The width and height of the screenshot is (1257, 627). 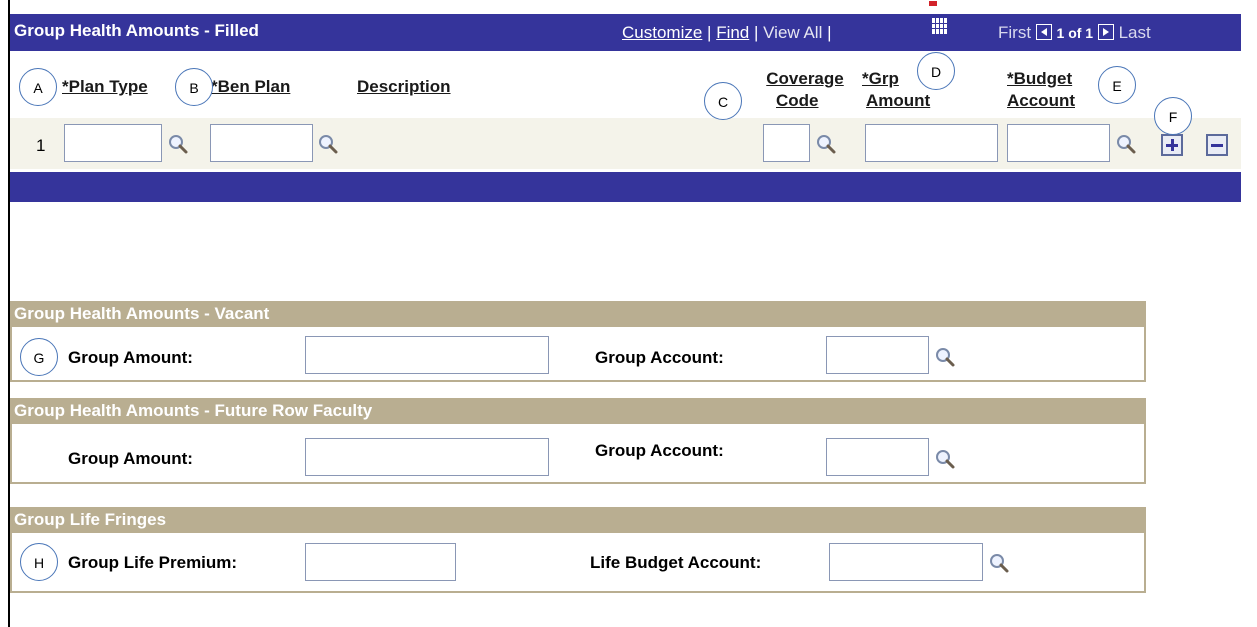 What do you see at coordinates (1040, 78) in the screenshot?
I see `col-budget-line1: *Budget` at bounding box center [1040, 78].